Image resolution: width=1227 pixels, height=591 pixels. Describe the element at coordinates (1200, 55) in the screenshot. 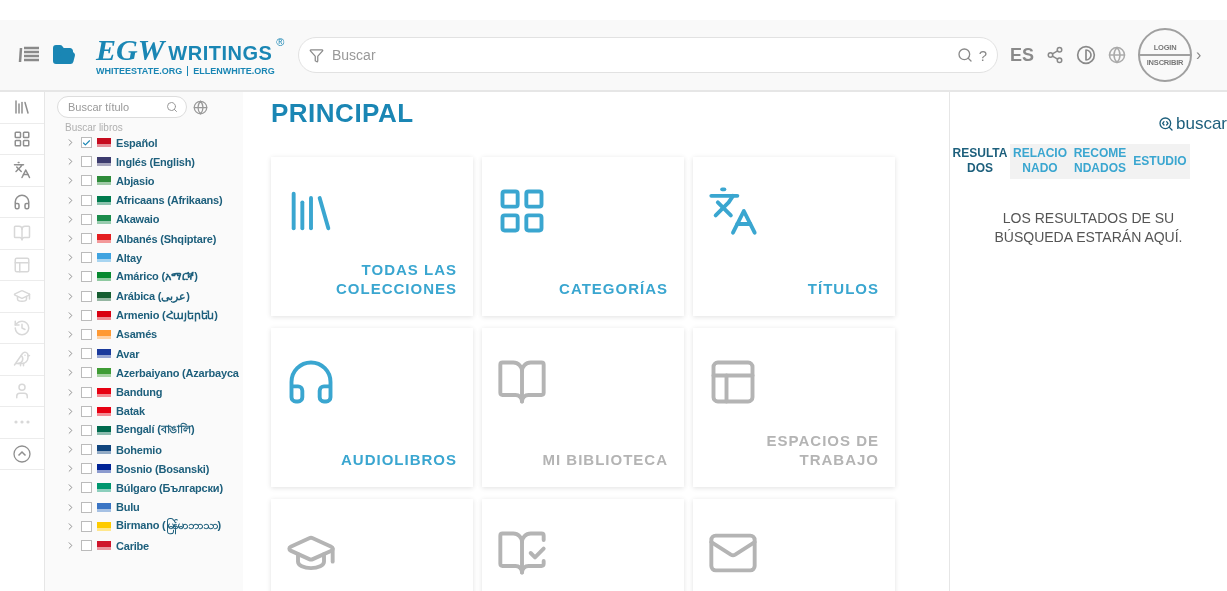

I see `more-button: ›` at that location.